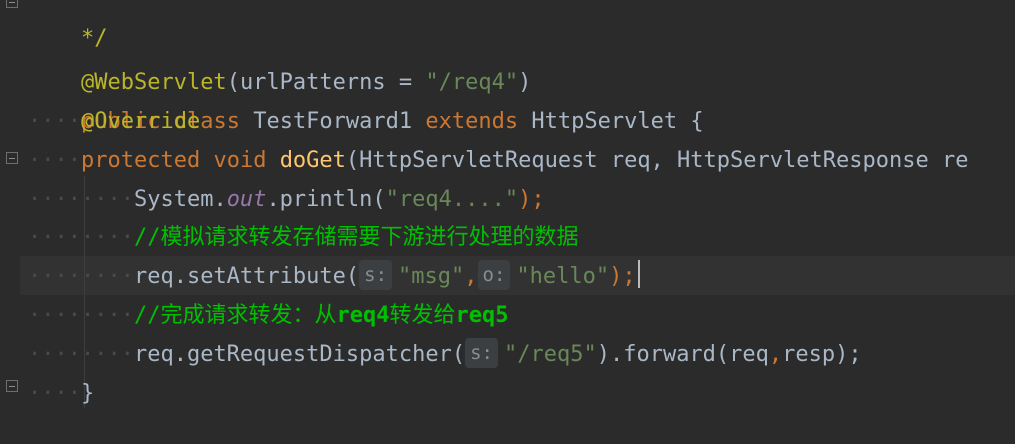  What do you see at coordinates (140, 160) in the screenshot?
I see `keyword: protected` at bounding box center [140, 160].